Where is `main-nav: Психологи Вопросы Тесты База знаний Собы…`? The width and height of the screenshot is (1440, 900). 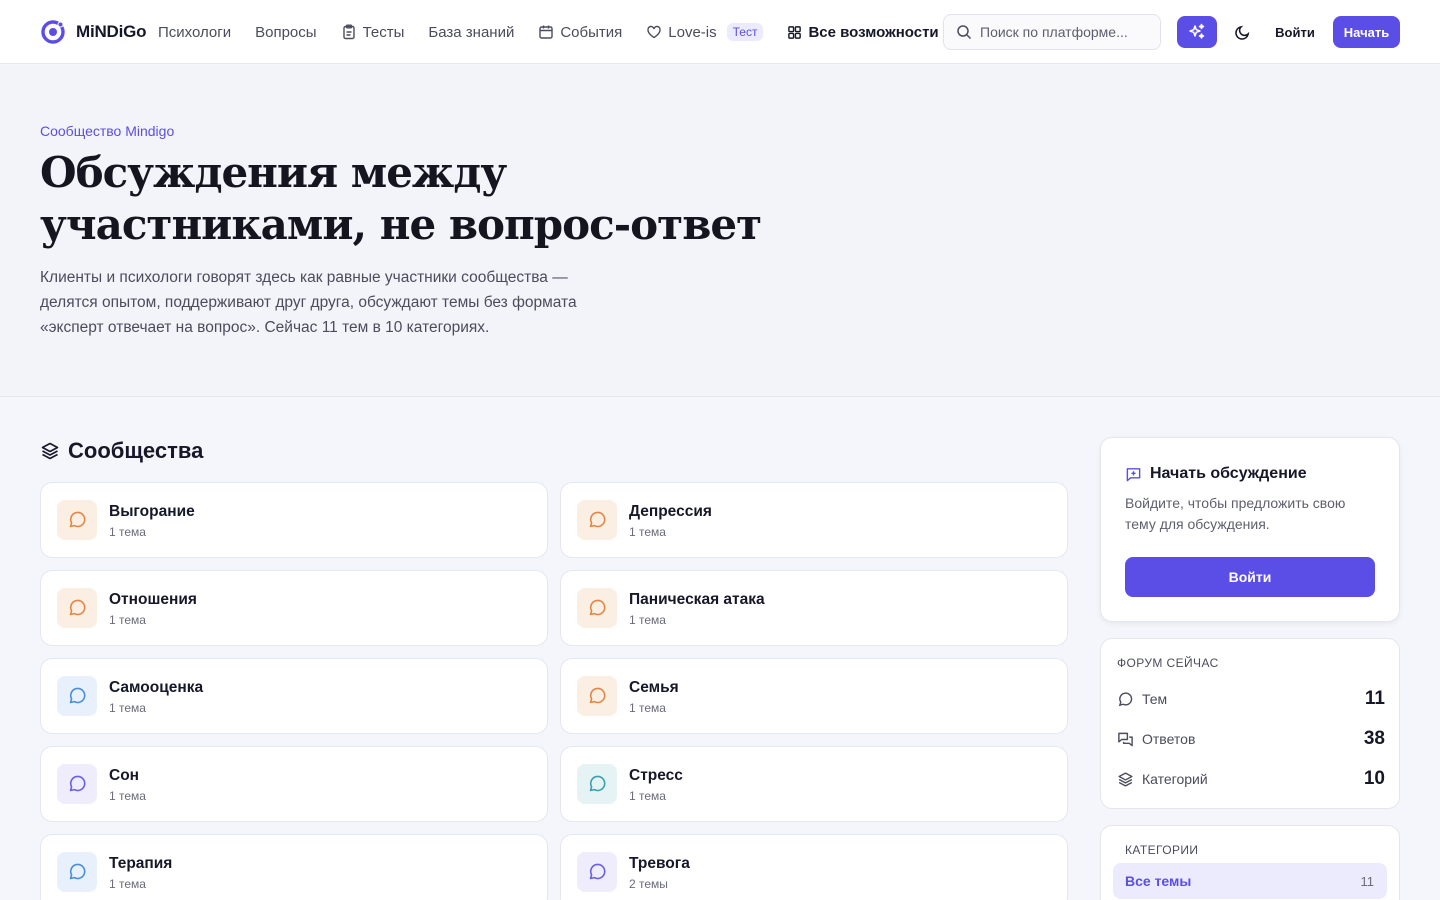 main-nav: Психологи Вопросы Тесты База знаний Собы… is located at coordinates (569, 32).